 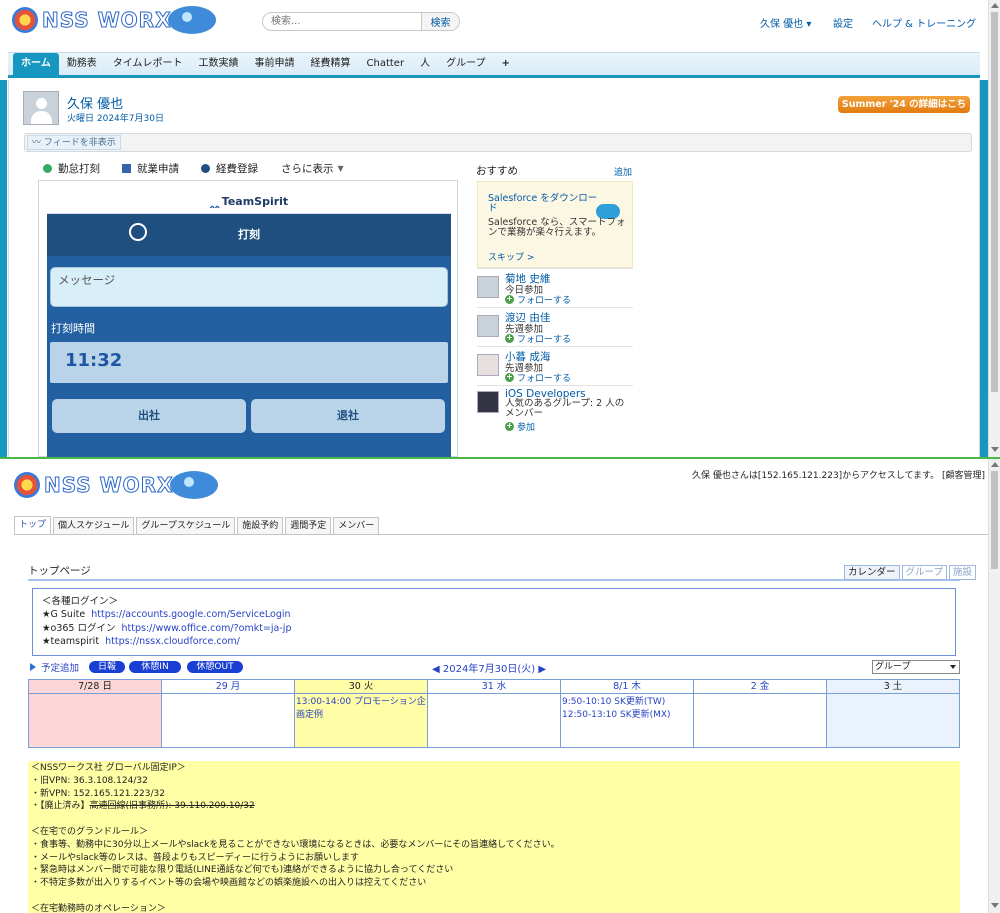 I want to click on calendar-day-header: 7/28 日, so click(x=95, y=687).